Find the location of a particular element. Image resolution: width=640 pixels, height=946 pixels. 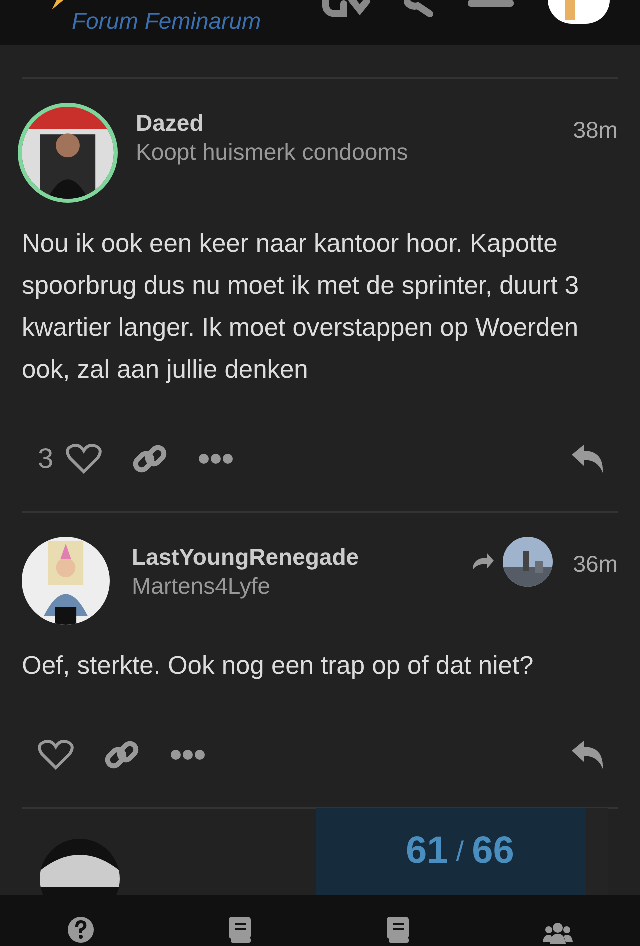

user-title: Koopt huismerk condooms is located at coordinates (273, 152).